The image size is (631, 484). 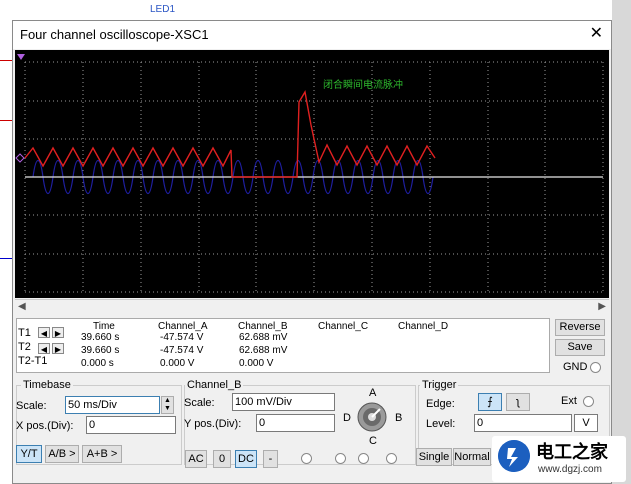 What do you see at coordinates (518, 402) in the screenshot?
I see `falling-edge-icon: ʅ` at bounding box center [518, 402].